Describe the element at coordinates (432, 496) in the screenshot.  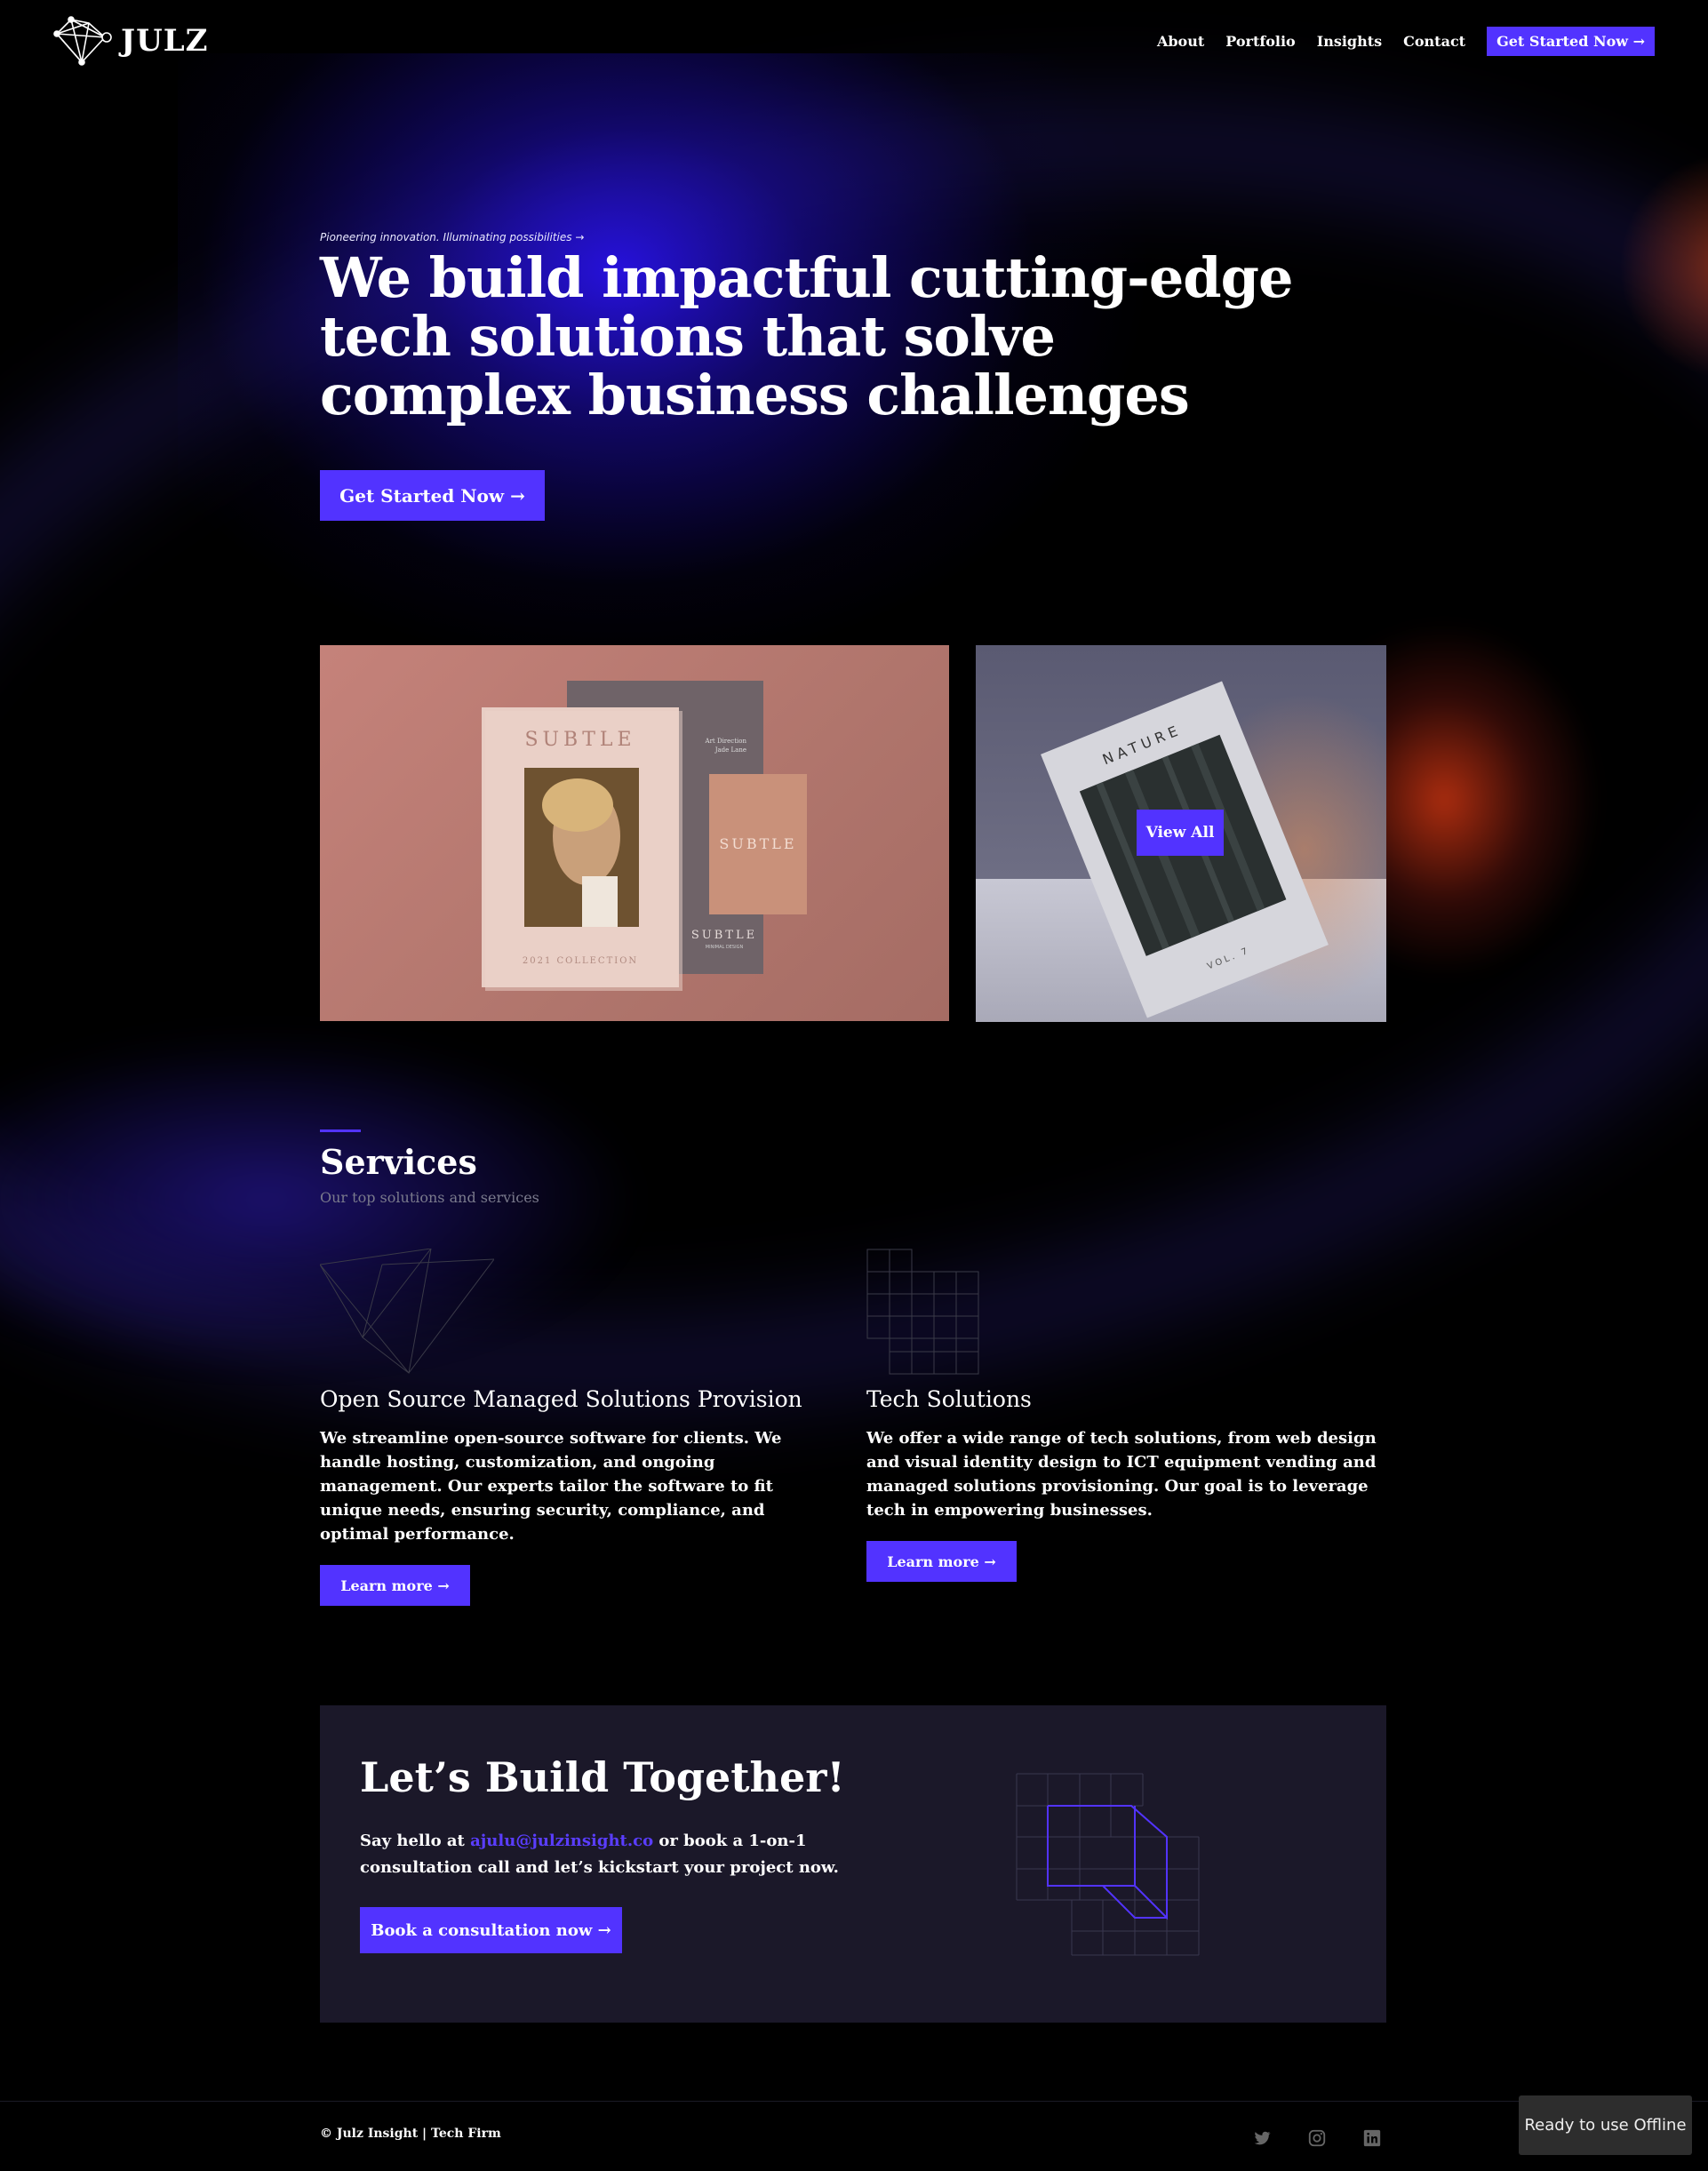
I see `hero-get-started-button: Get Started Now →` at that location.